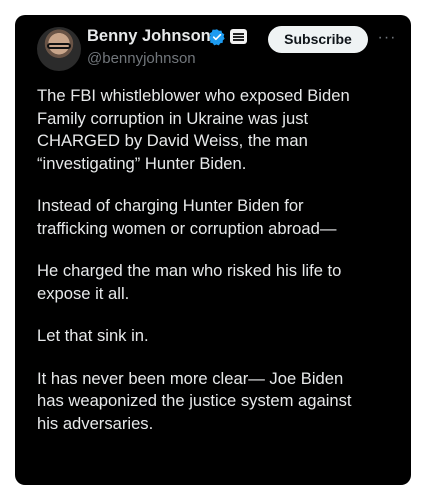  I want to click on tweet-paragraph: Let that sink in., so click(93, 335).